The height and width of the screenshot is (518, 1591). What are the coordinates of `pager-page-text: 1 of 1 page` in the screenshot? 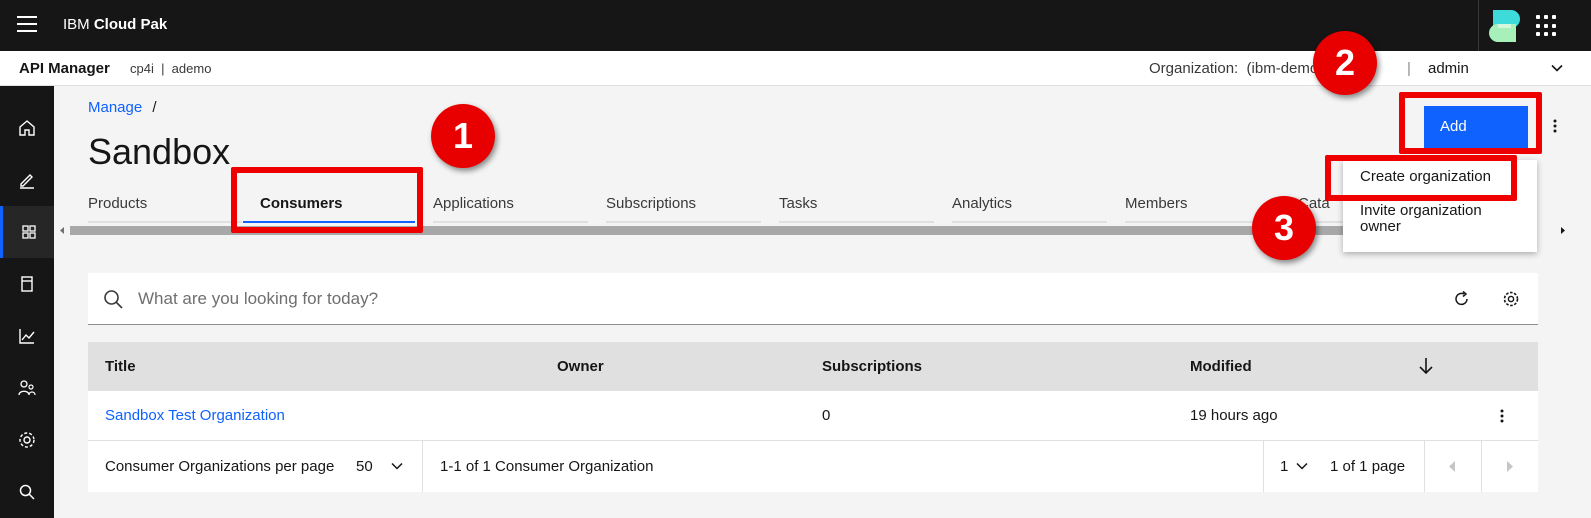 It's located at (1368, 466).